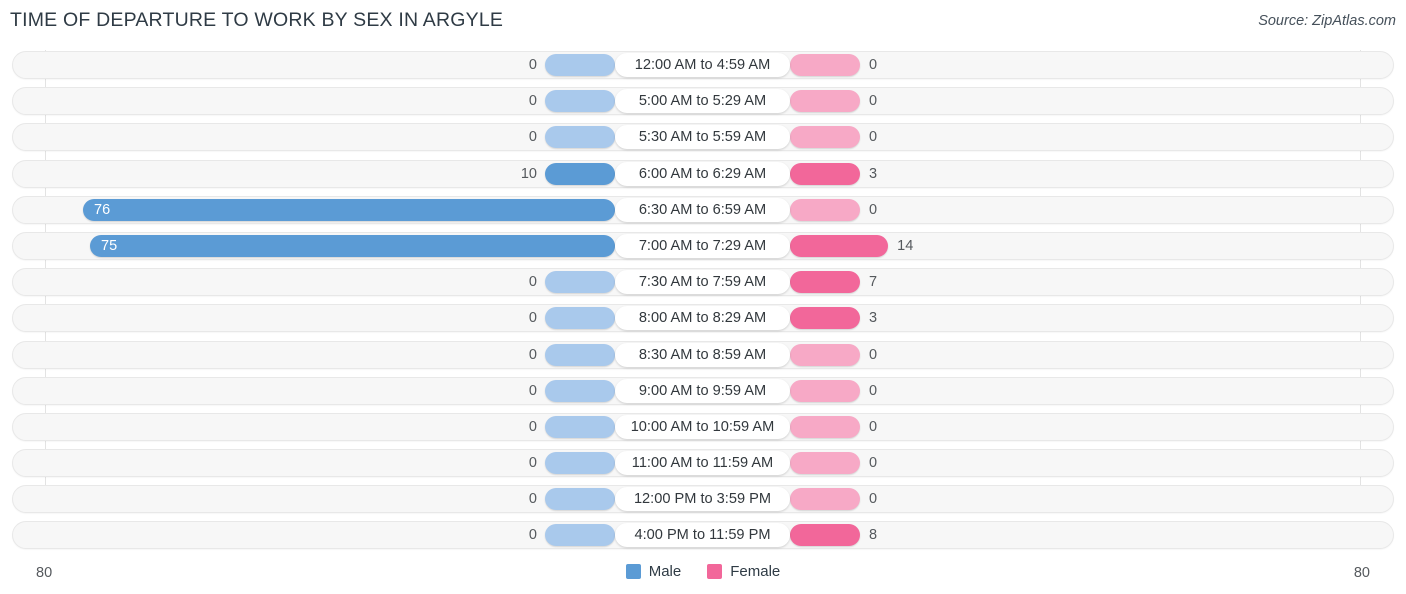  I want to click on value-label-female: 7, so click(873, 282).